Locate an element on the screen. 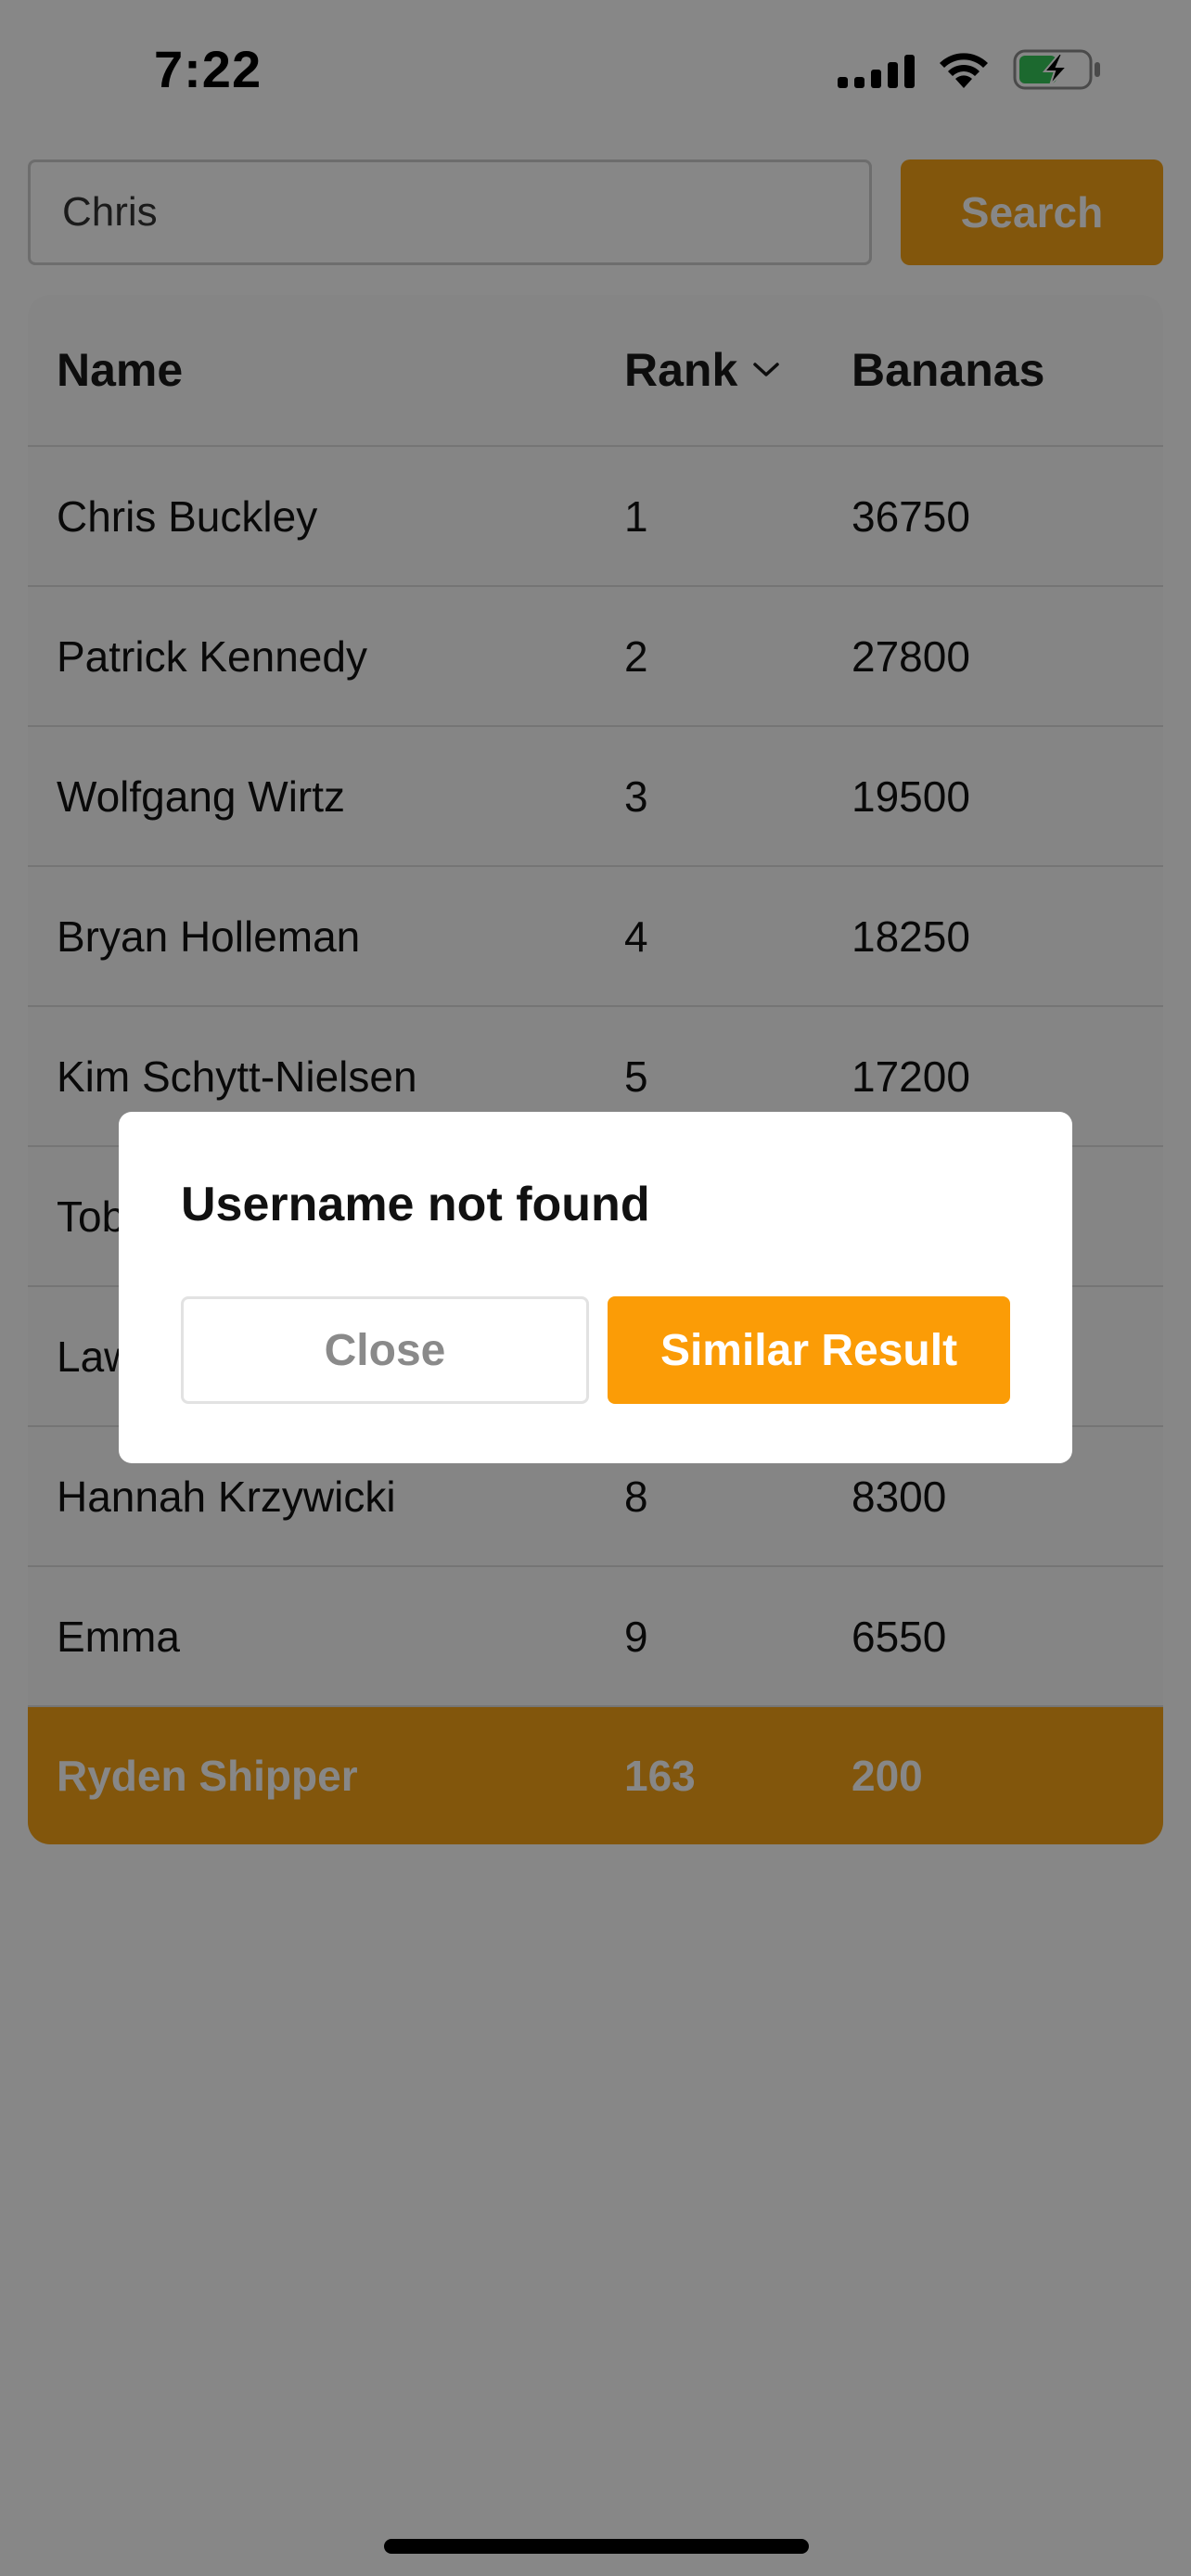 Image resolution: width=1191 pixels, height=2576 pixels. similar-result-button: Similar Result is located at coordinates (809, 1350).